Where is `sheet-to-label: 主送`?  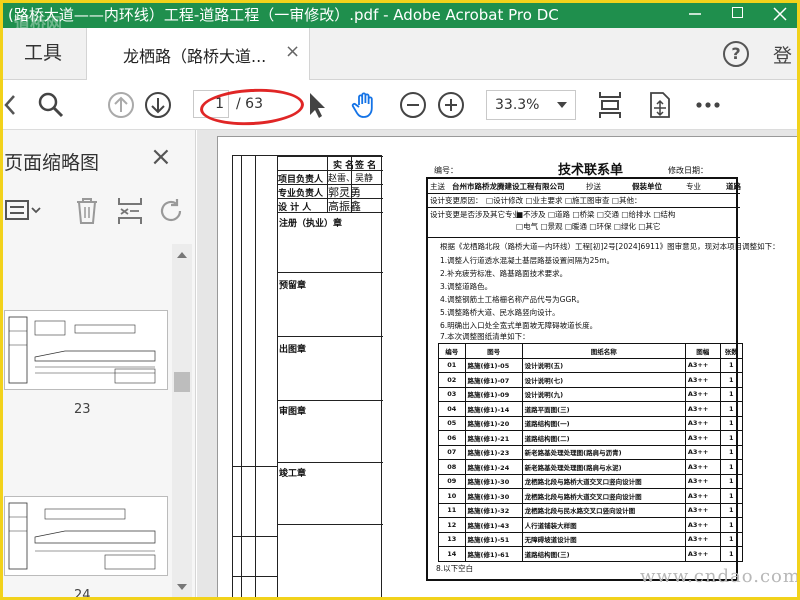
sheet-to-label: 主送 is located at coordinates (437, 186).